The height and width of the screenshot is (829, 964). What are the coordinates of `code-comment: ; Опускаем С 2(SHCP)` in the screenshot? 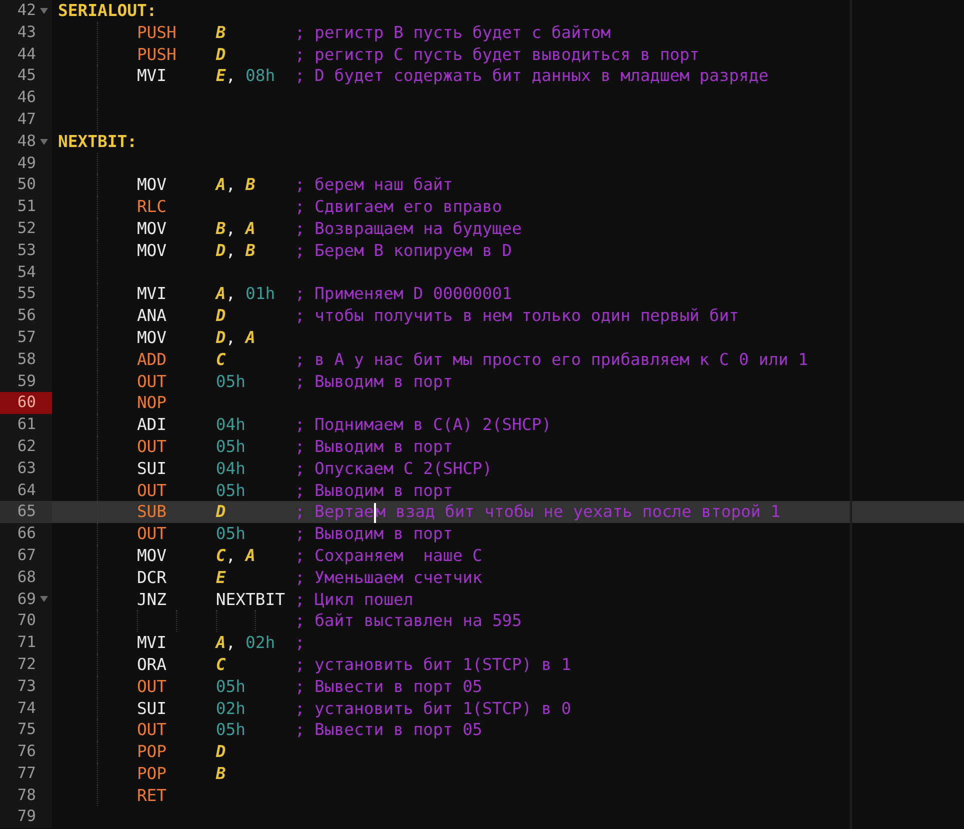 It's located at (393, 468).